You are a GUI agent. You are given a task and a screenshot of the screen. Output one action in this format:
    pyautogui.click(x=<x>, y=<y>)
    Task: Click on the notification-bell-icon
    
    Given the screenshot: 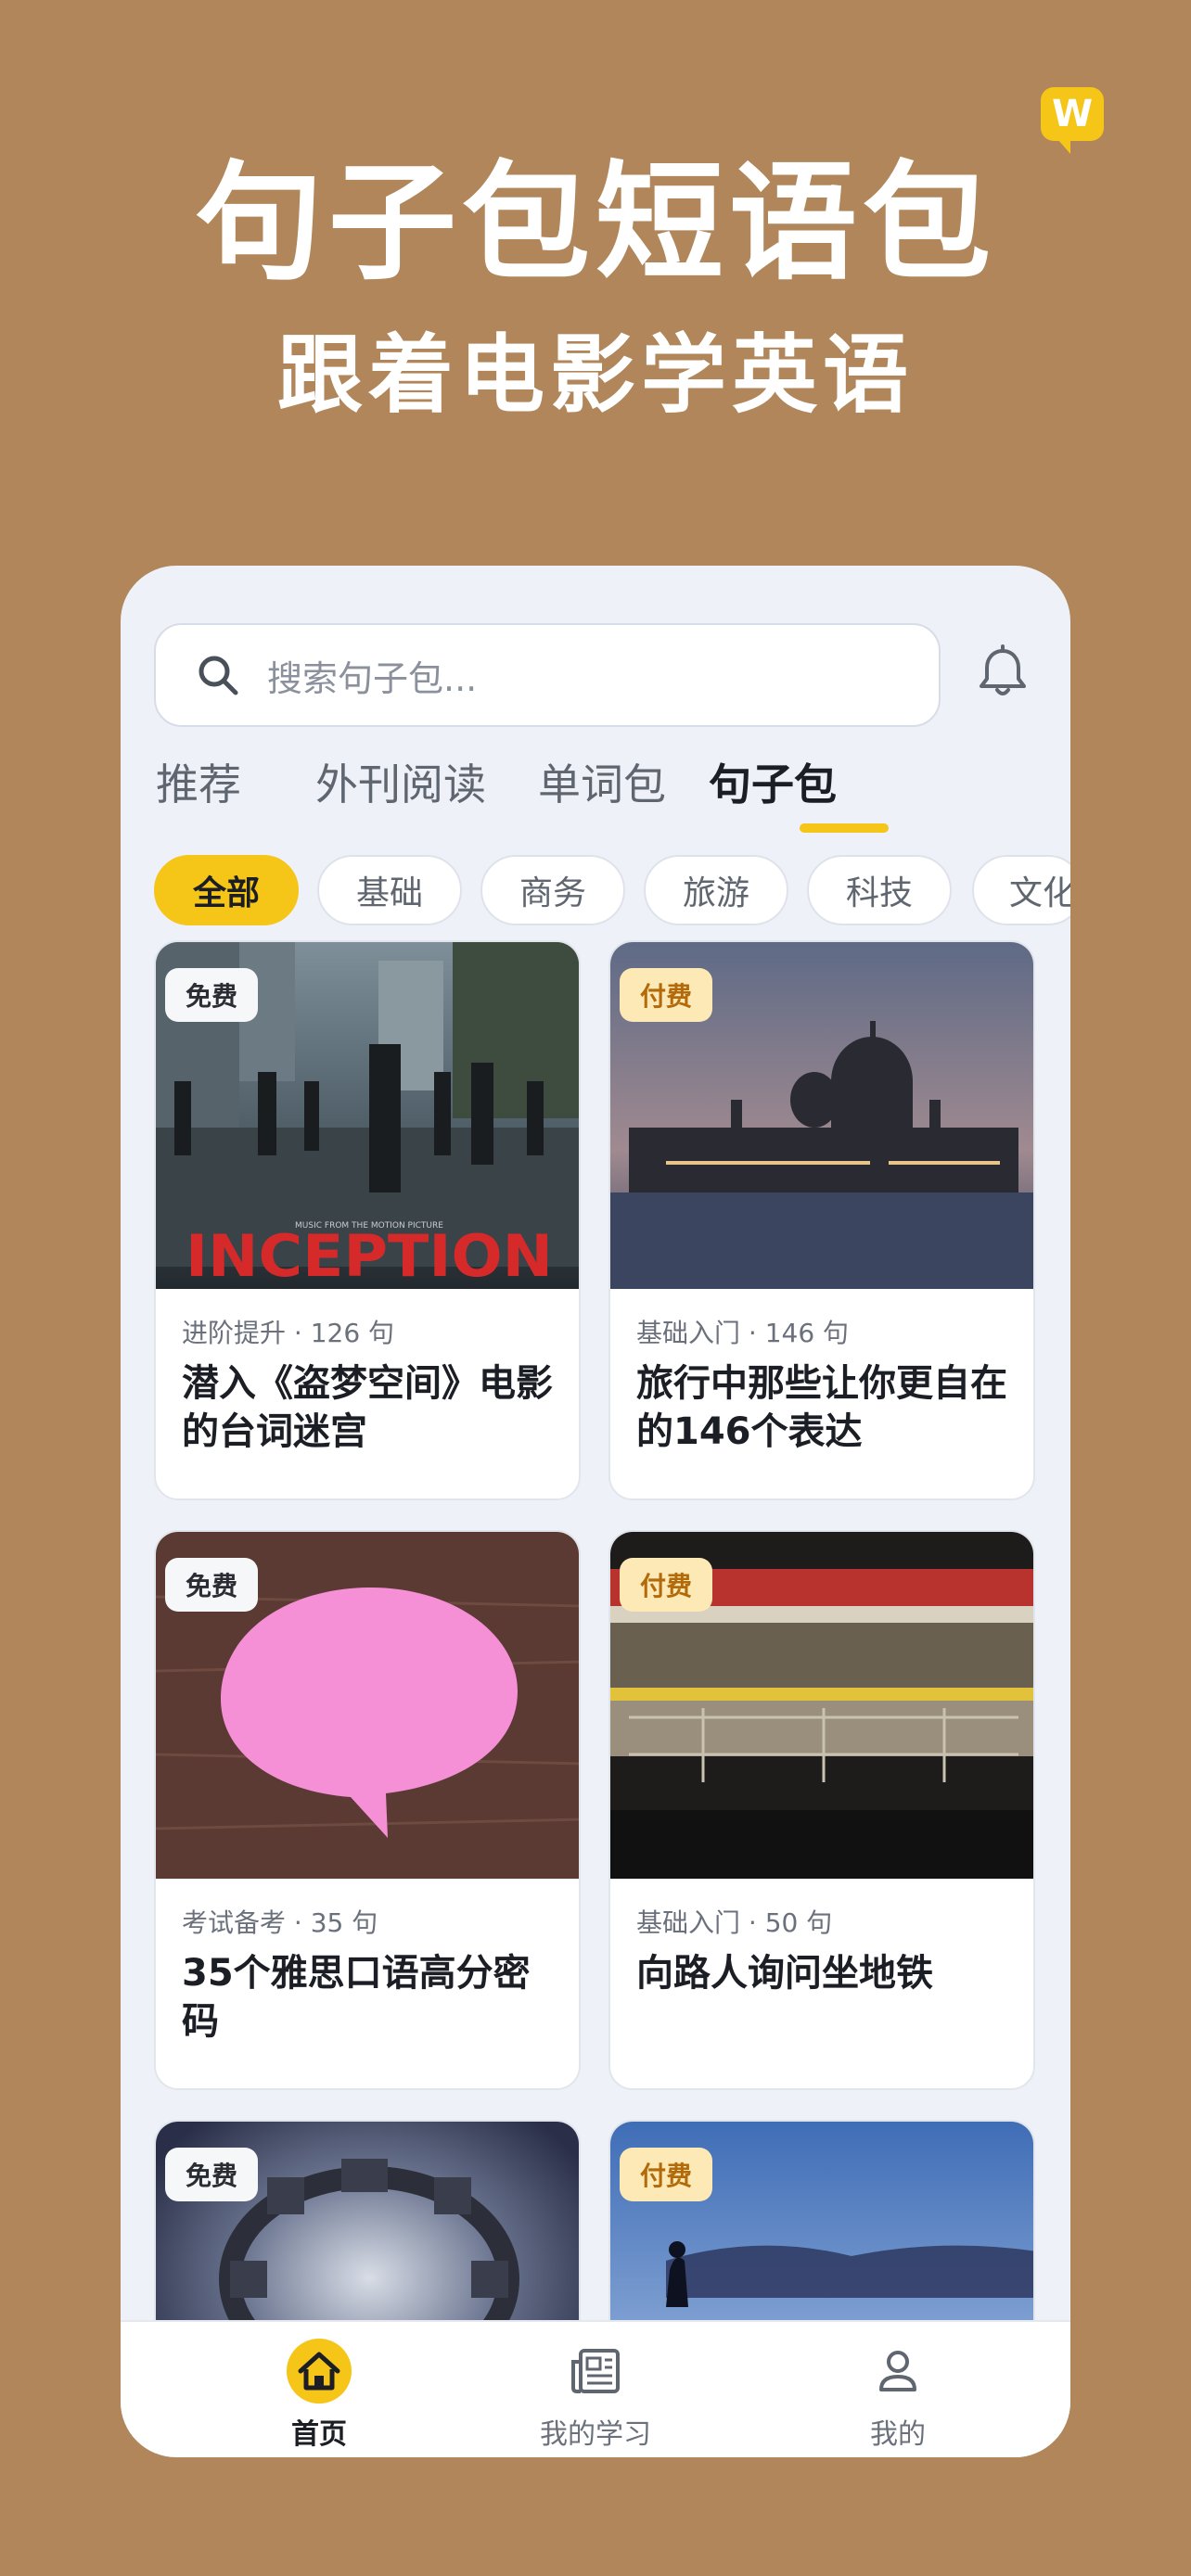 What is the action you would take?
    pyautogui.click(x=1003, y=672)
    